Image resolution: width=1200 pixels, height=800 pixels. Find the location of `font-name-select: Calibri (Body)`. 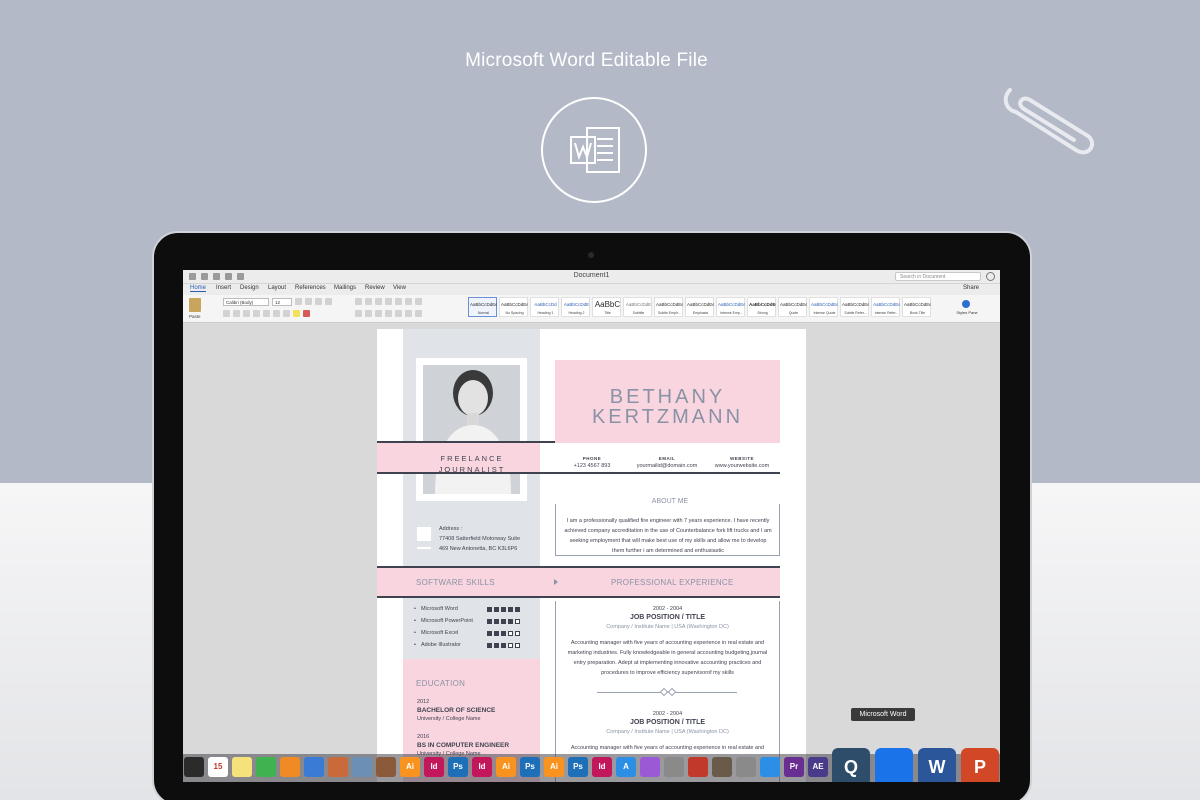

font-name-select: Calibri (Body) is located at coordinates (246, 302).